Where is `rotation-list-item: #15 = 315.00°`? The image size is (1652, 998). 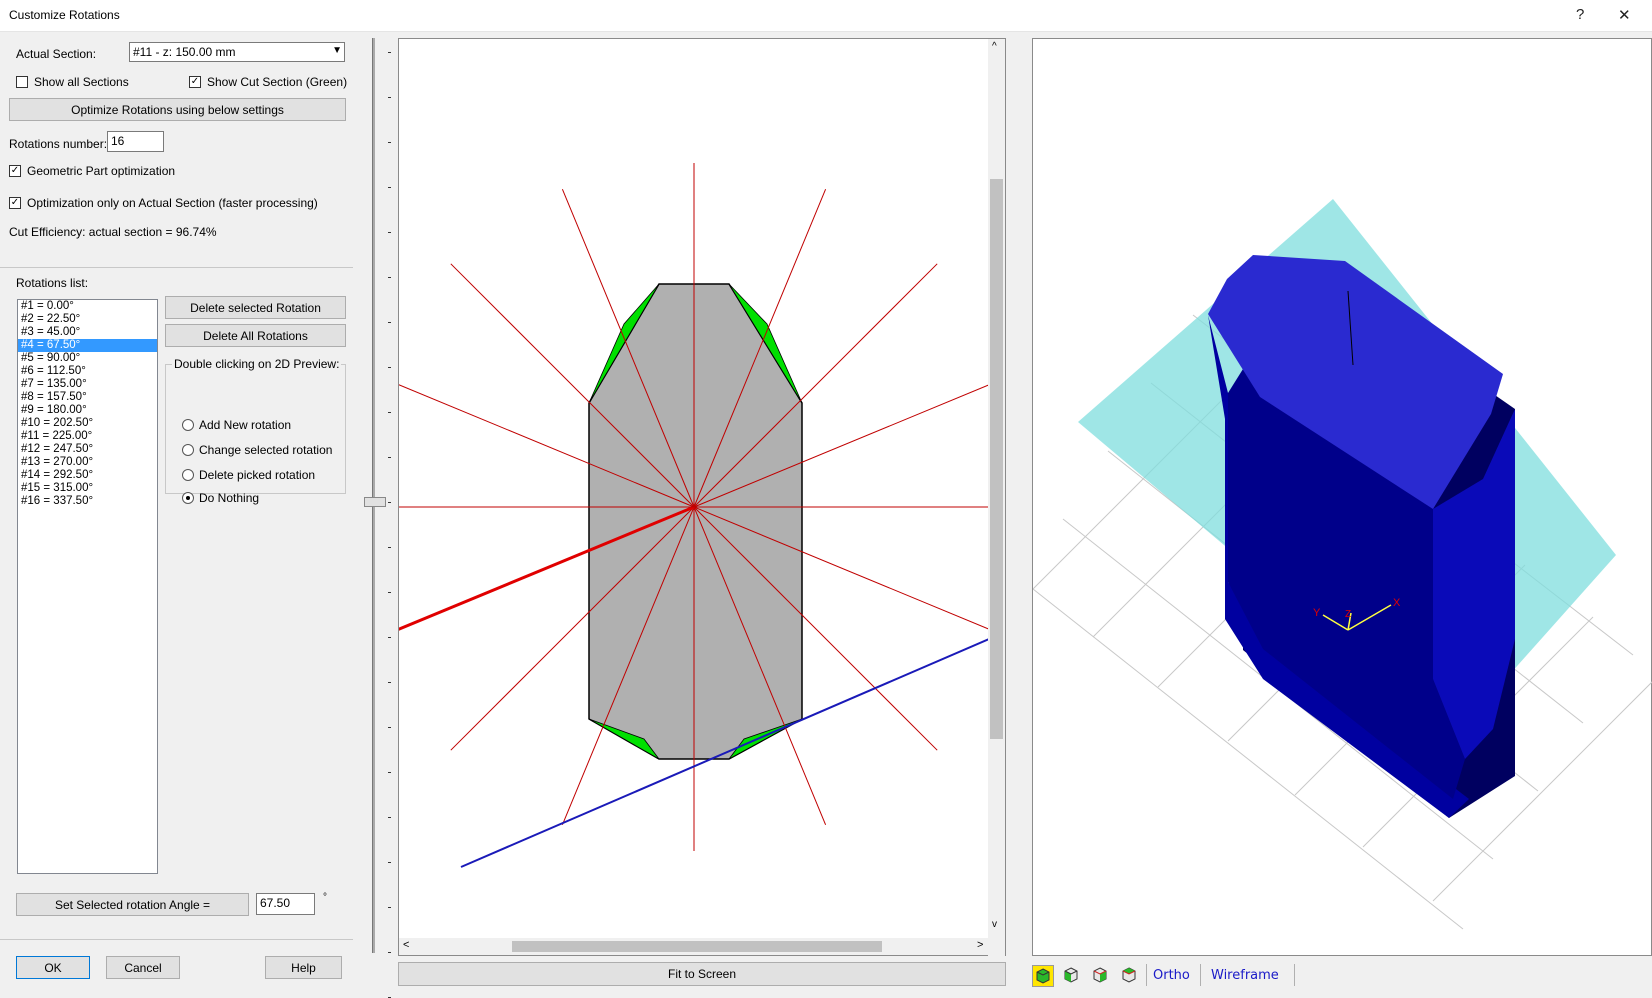
rotation-list-item: #15 = 315.00° is located at coordinates (87, 488).